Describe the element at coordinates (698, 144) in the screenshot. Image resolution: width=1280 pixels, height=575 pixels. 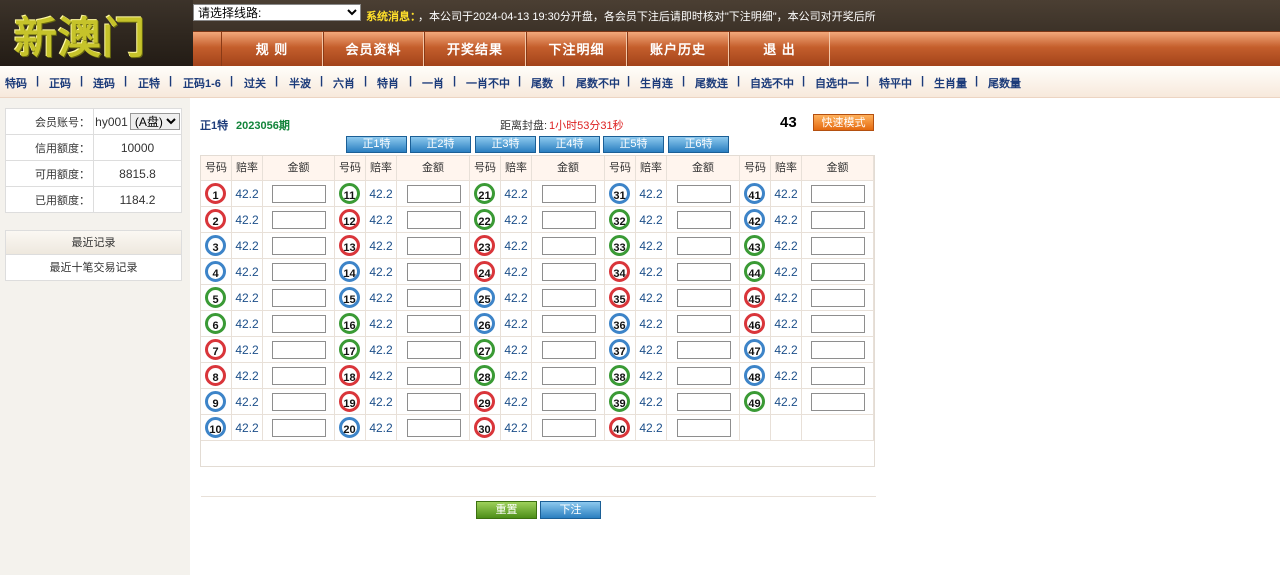
I see `tab-zheng6: 正6特` at that location.